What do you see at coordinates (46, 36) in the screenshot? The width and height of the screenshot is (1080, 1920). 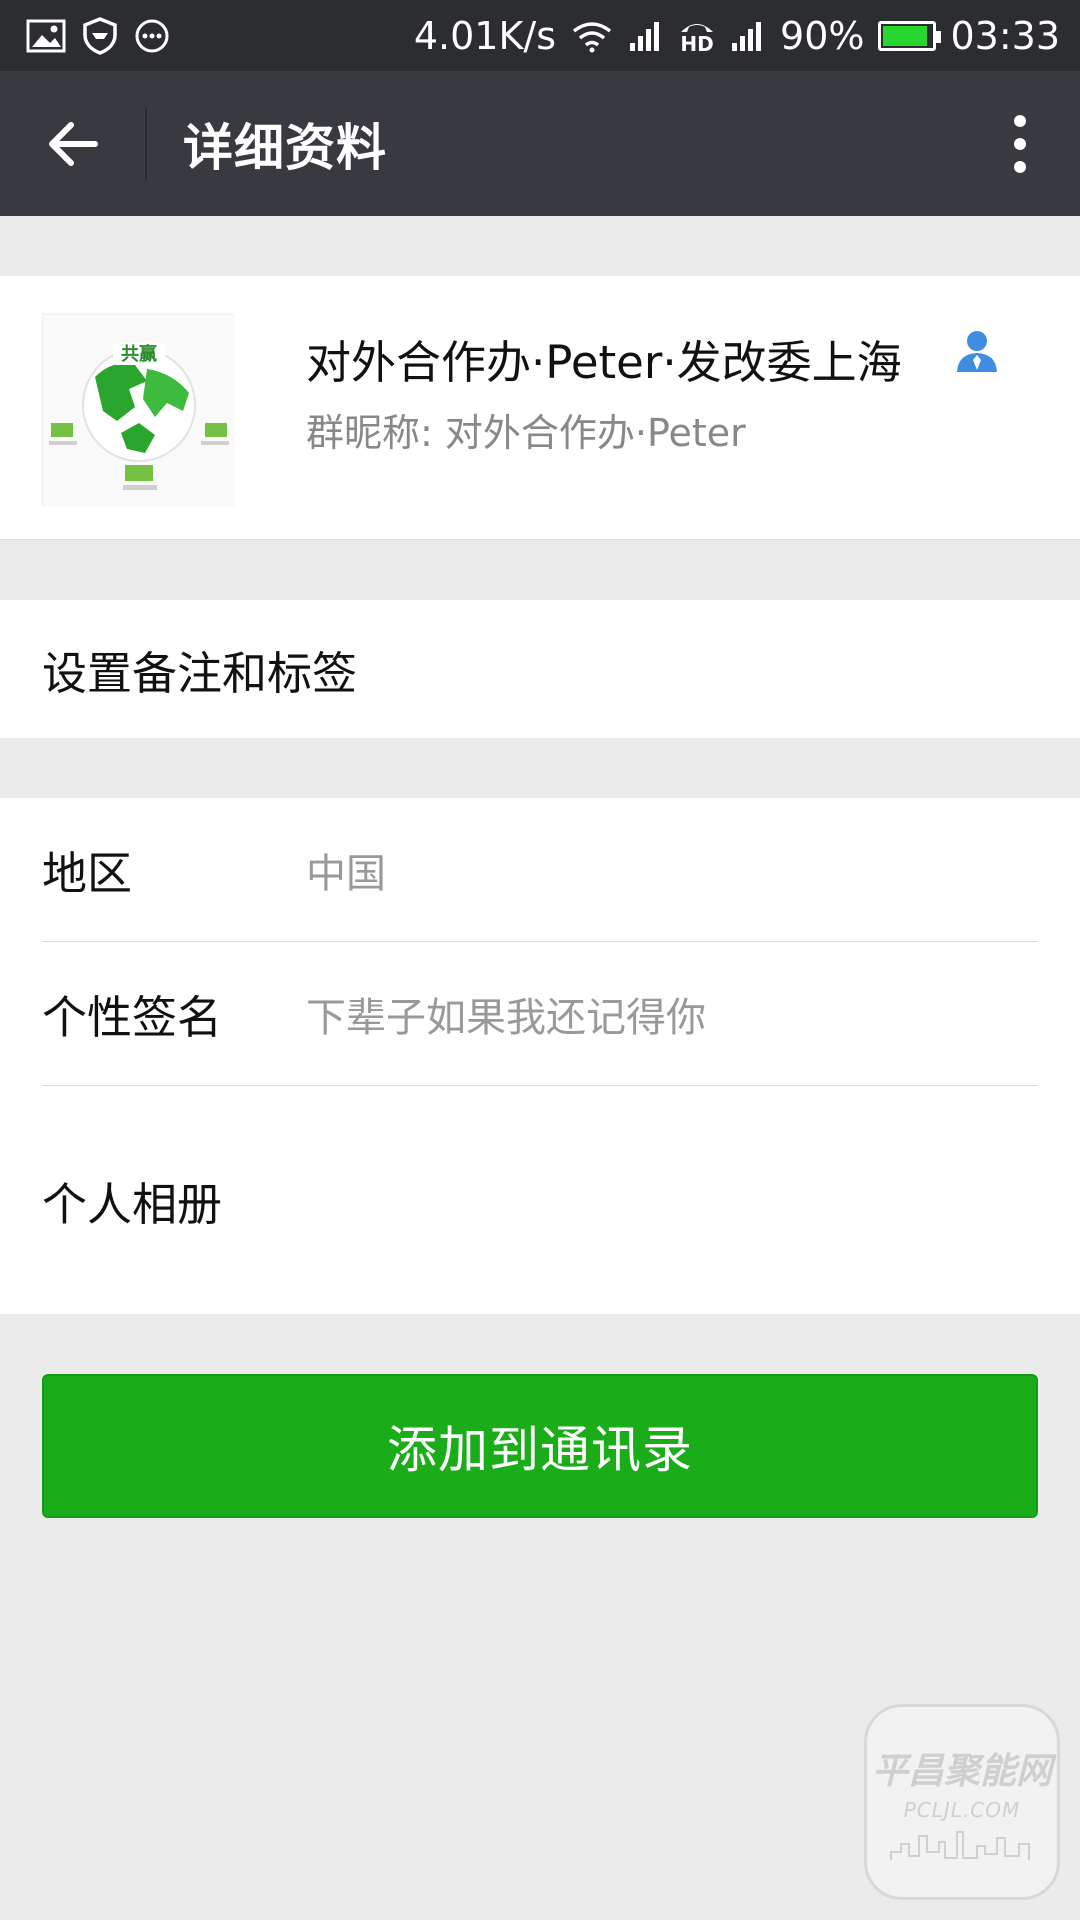 I see `image-icon` at bounding box center [46, 36].